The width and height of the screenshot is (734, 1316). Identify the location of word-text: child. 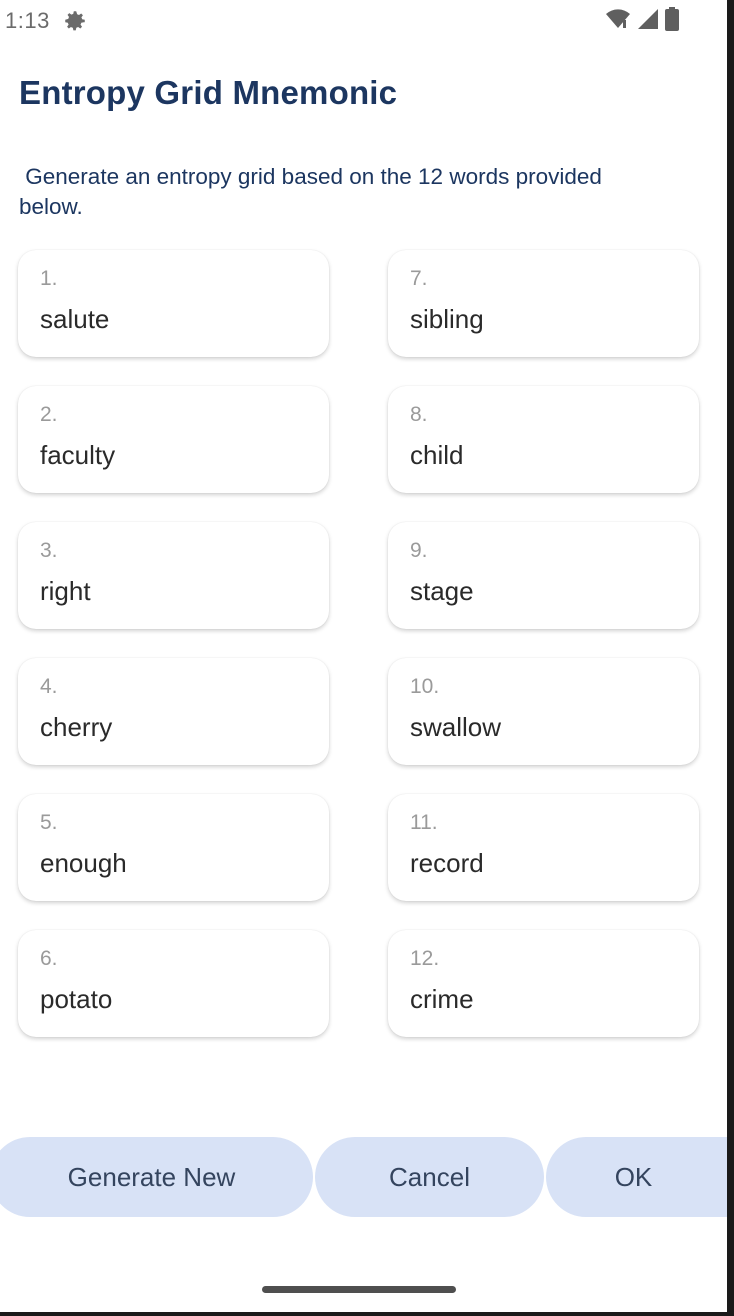
(437, 455).